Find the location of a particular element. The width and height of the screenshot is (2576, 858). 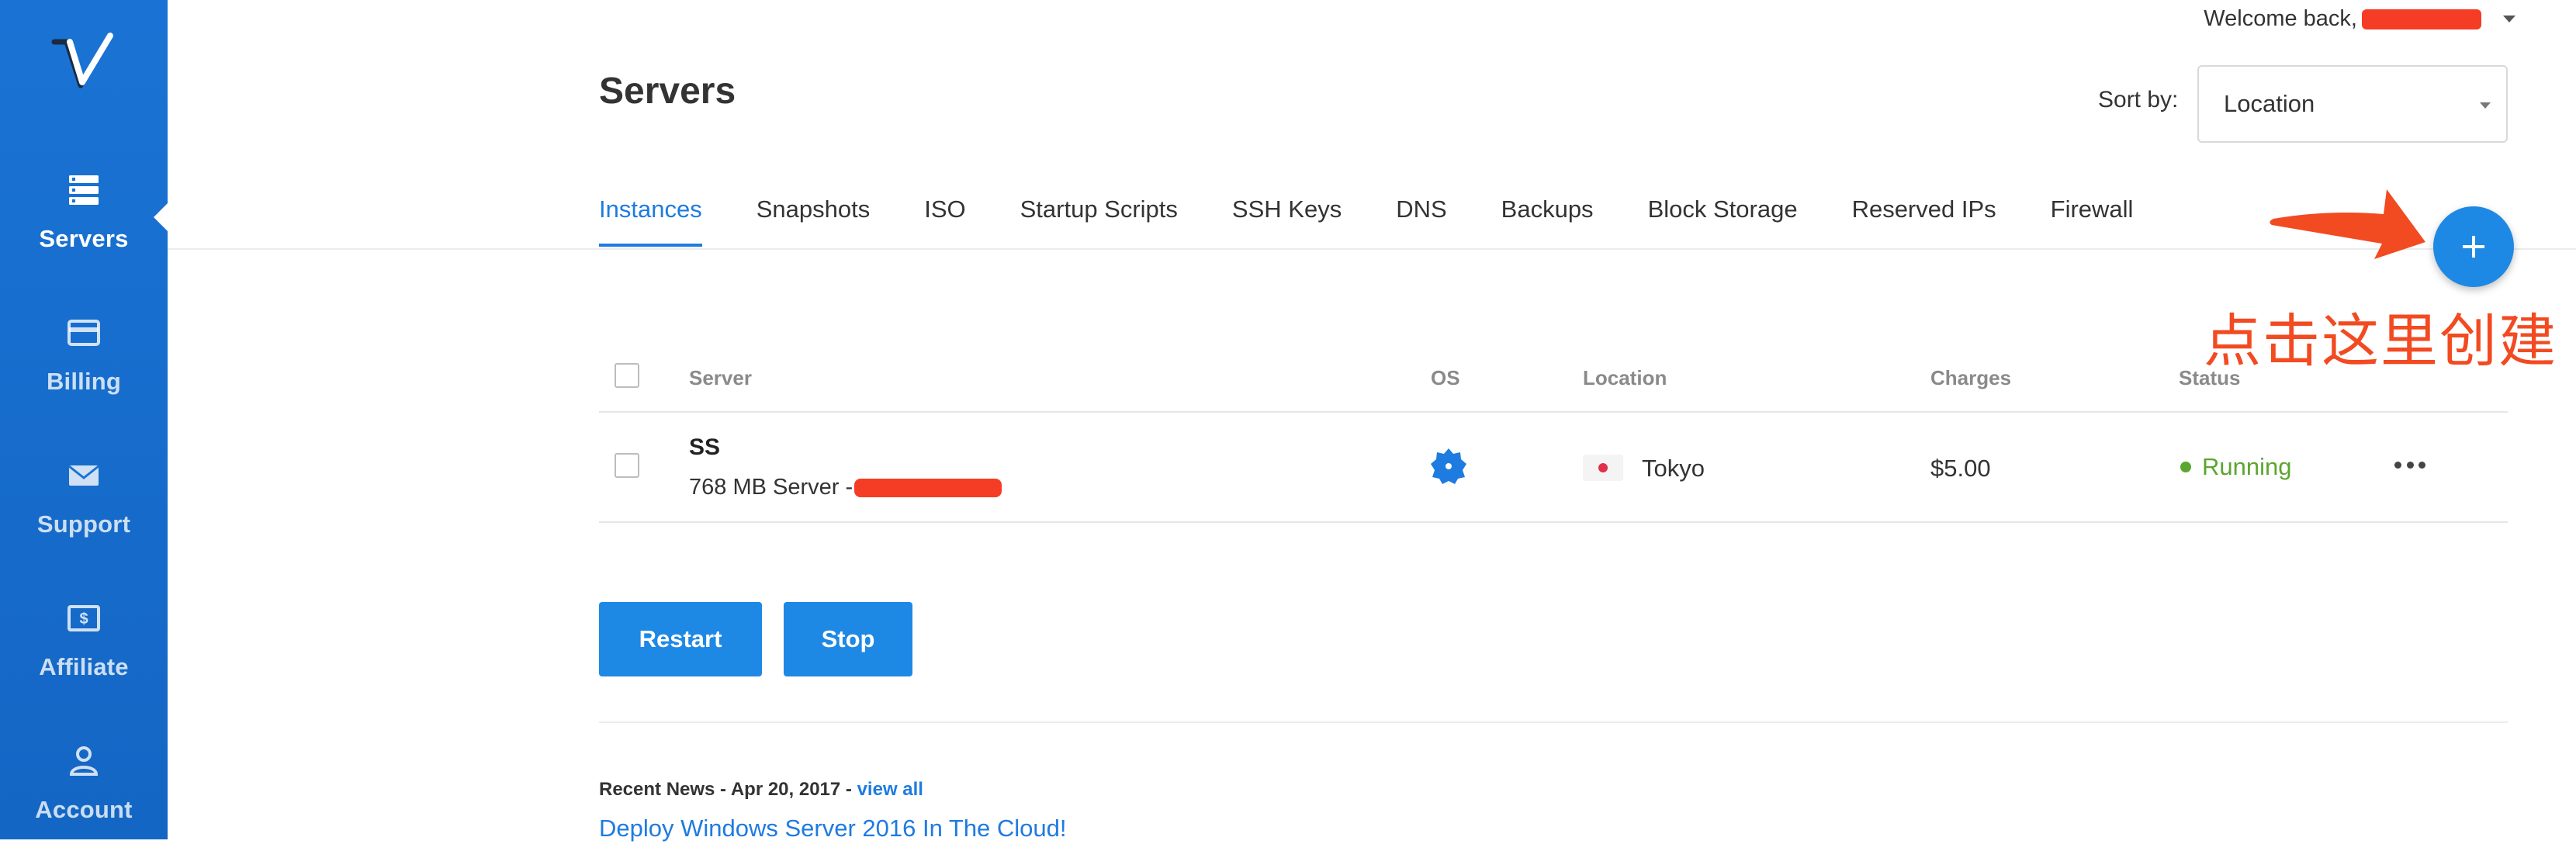

envelope-icon is located at coordinates (83, 475).